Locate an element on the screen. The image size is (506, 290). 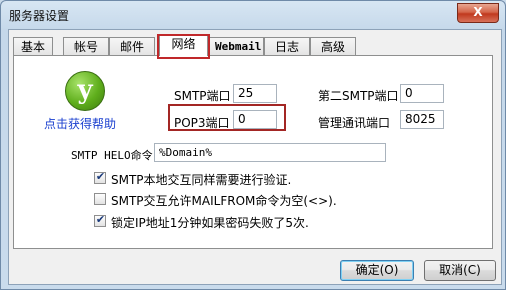
pop3-port-input: 0 is located at coordinates (255, 119).